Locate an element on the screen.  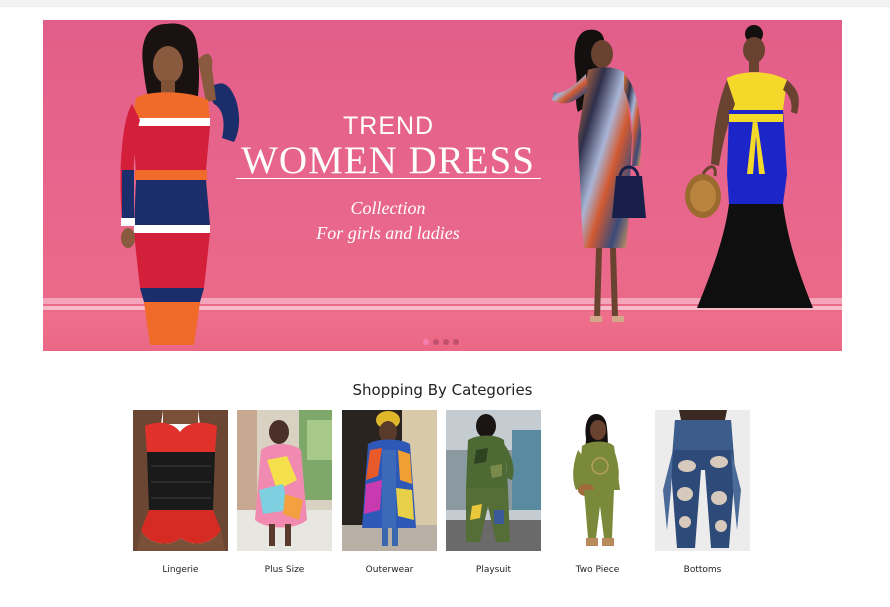
category-tile-plus-size: Plus Size is located at coordinates (284, 492).